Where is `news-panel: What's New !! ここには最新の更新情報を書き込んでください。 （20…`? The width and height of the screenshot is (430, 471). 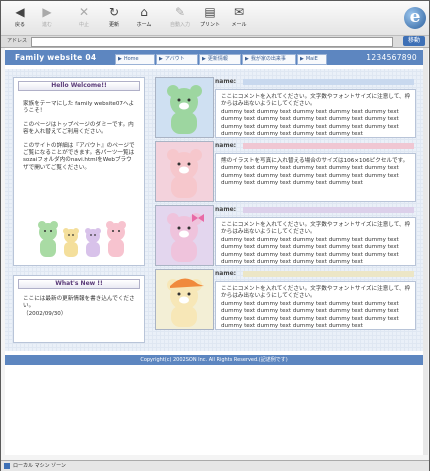 news-panel: What's New !! ここには最新の更新情報を書き込んでください。 （20… is located at coordinates (79, 309).